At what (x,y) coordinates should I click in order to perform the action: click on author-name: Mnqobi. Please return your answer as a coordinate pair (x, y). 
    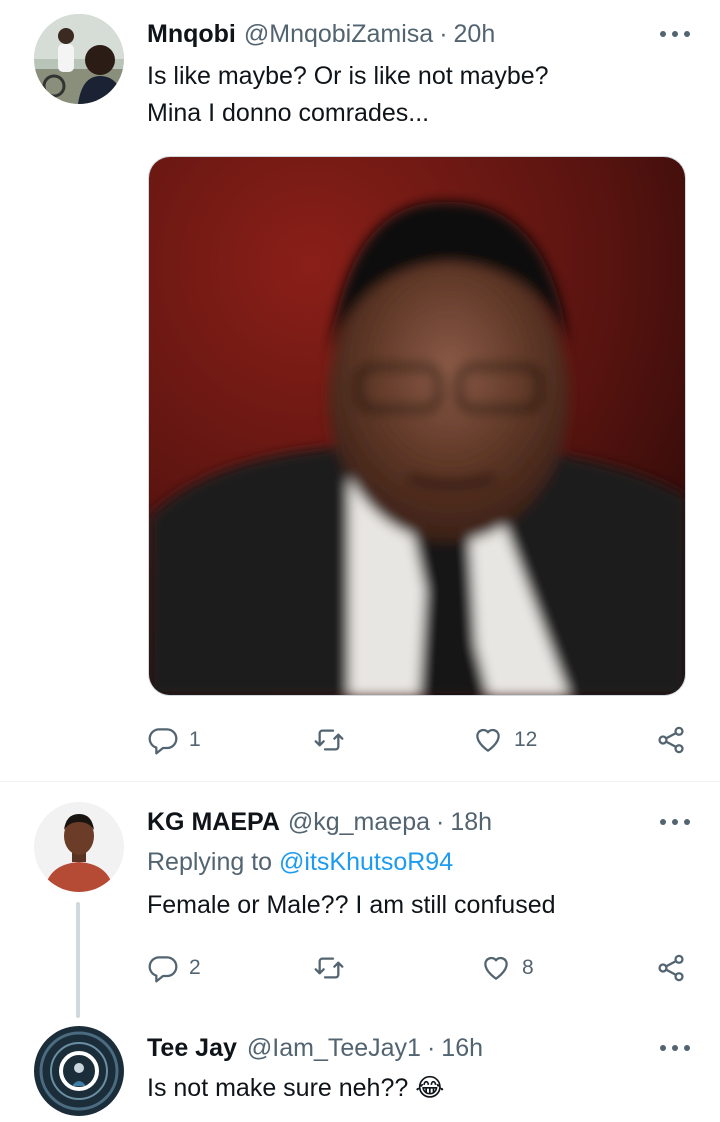
    Looking at the image, I should click on (191, 34).